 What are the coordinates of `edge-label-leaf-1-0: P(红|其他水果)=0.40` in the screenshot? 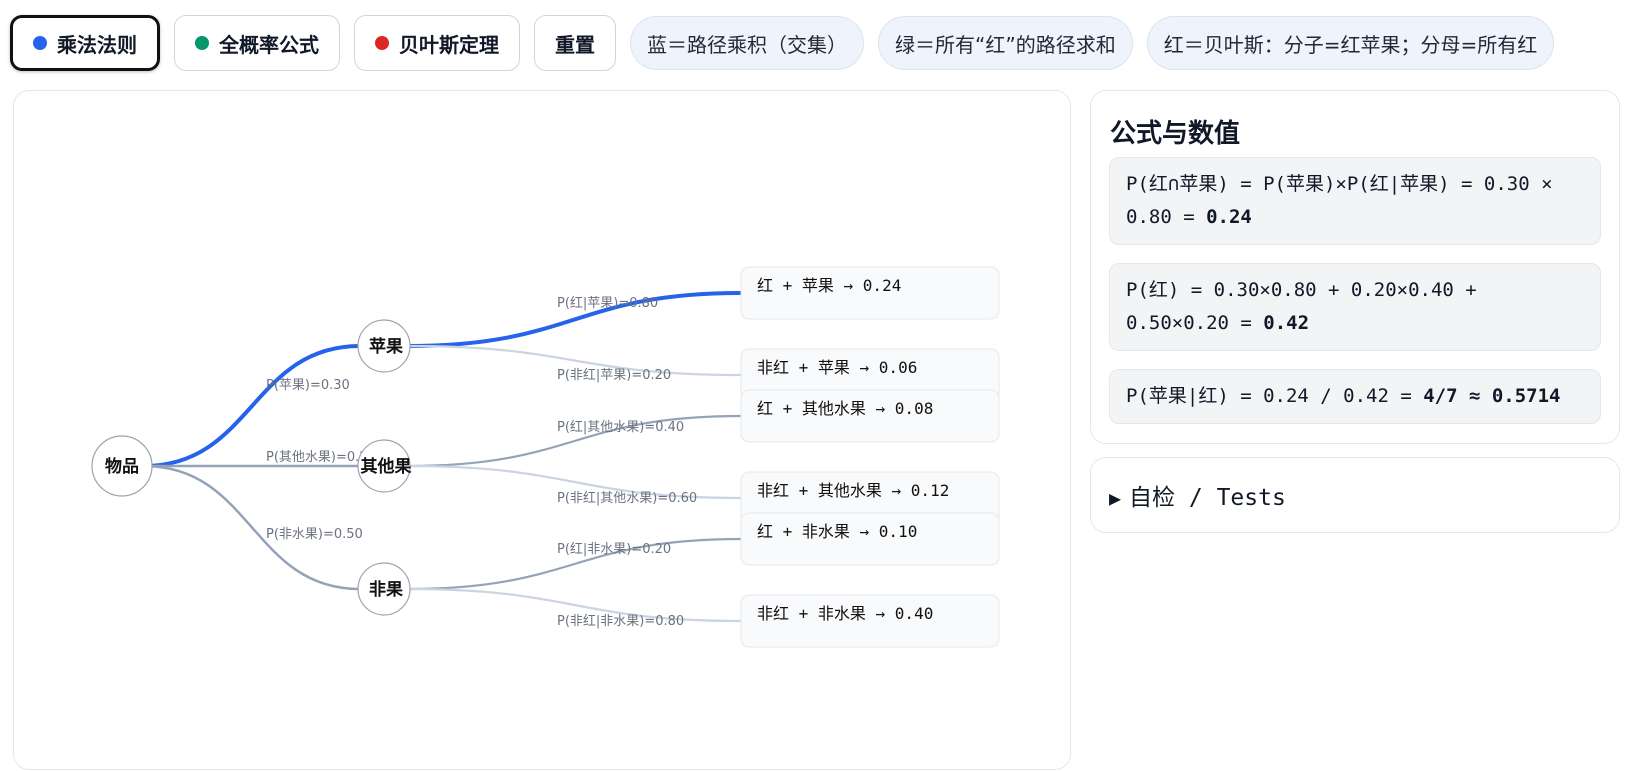 It's located at (620, 427).